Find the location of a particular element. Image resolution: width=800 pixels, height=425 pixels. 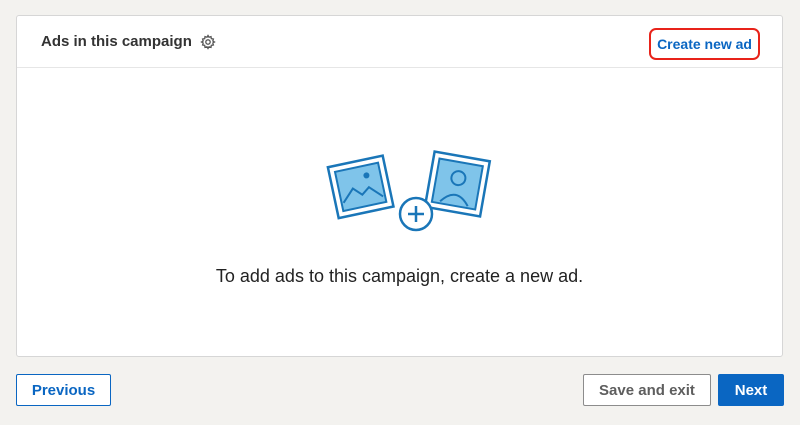

profile-placeholder-icon is located at coordinates (457, 184).